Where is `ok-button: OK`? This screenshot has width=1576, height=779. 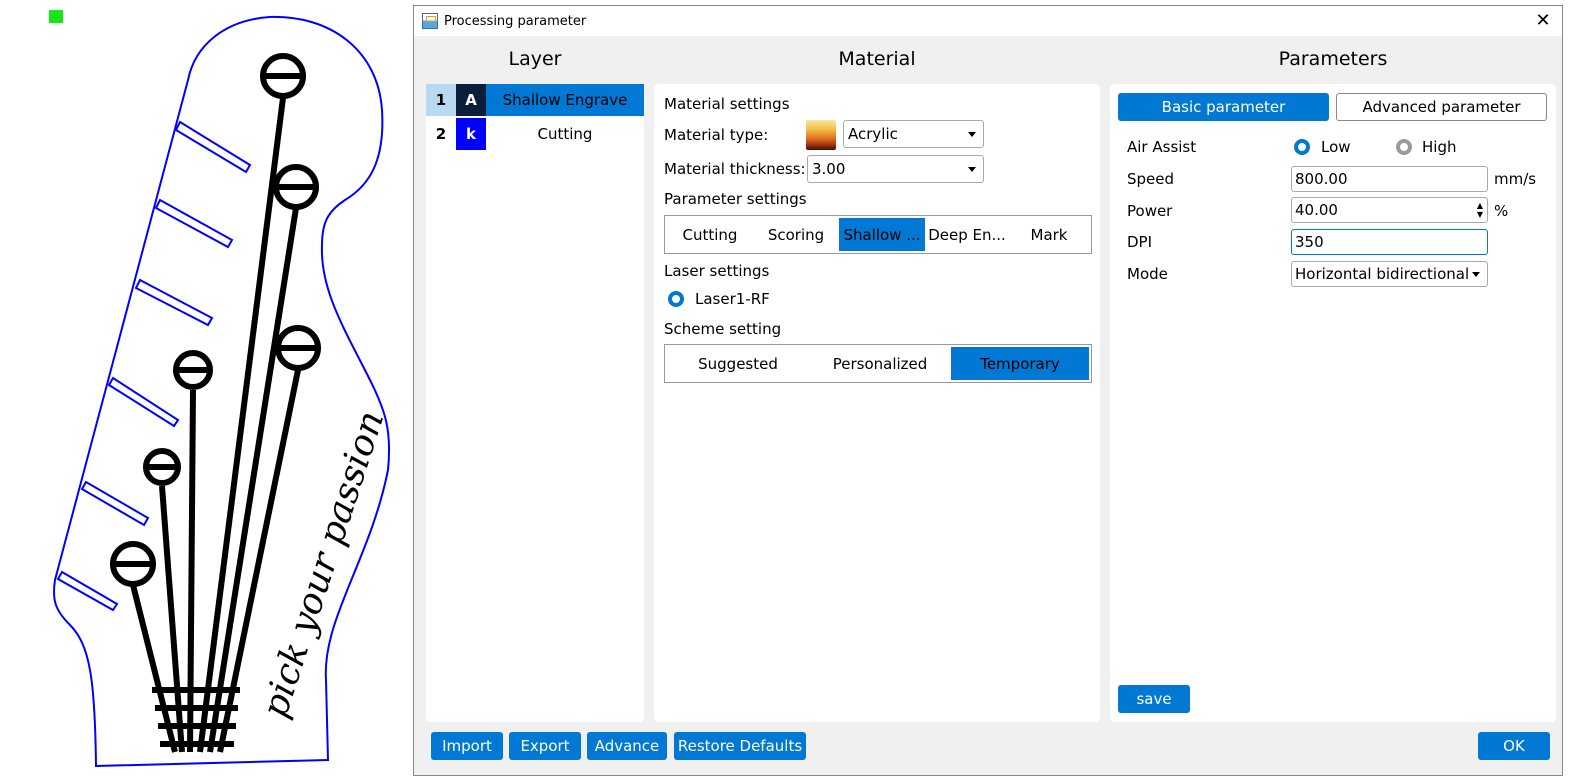 ok-button: OK is located at coordinates (1514, 746).